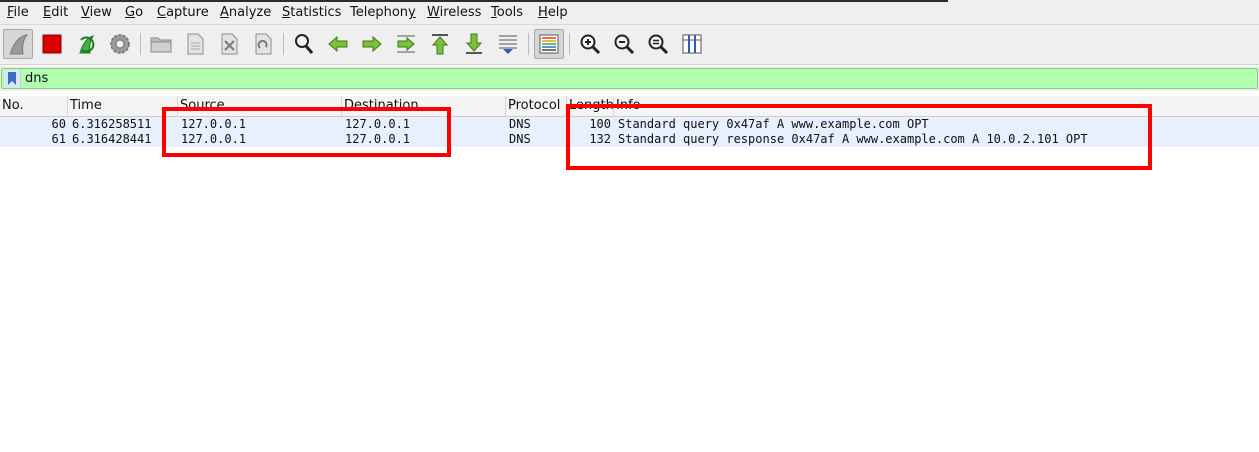 The width and height of the screenshot is (1259, 452). I want to click on close-file-icon, so click(229, 44).